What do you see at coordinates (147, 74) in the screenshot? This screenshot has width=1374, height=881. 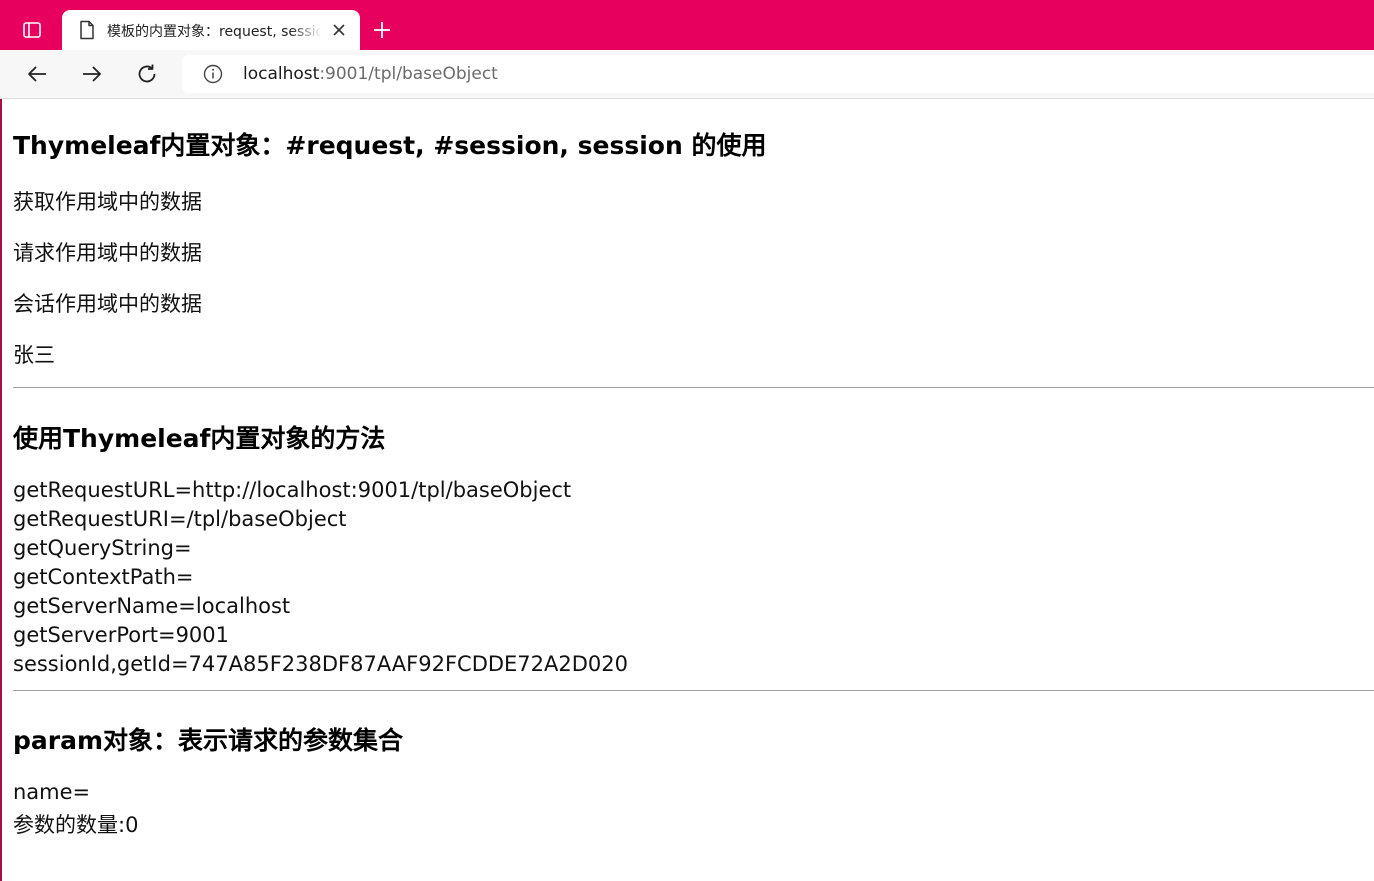 I see `refresh-icon` at bounding box center [147, 74].